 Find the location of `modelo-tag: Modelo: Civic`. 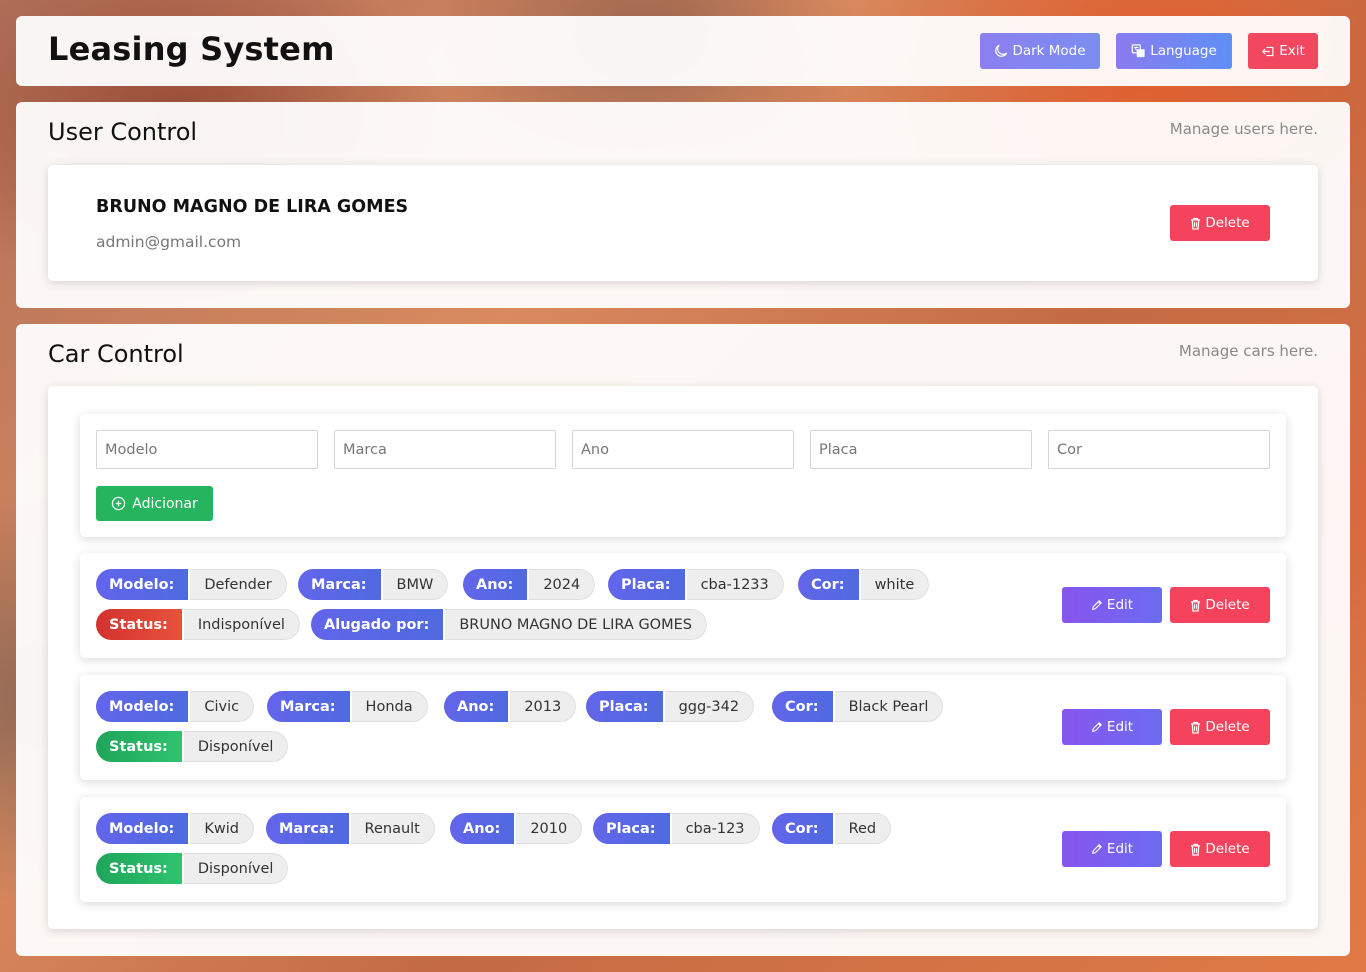

modelo-tag: Modelo: Civic is located at coordinates (175, 706).